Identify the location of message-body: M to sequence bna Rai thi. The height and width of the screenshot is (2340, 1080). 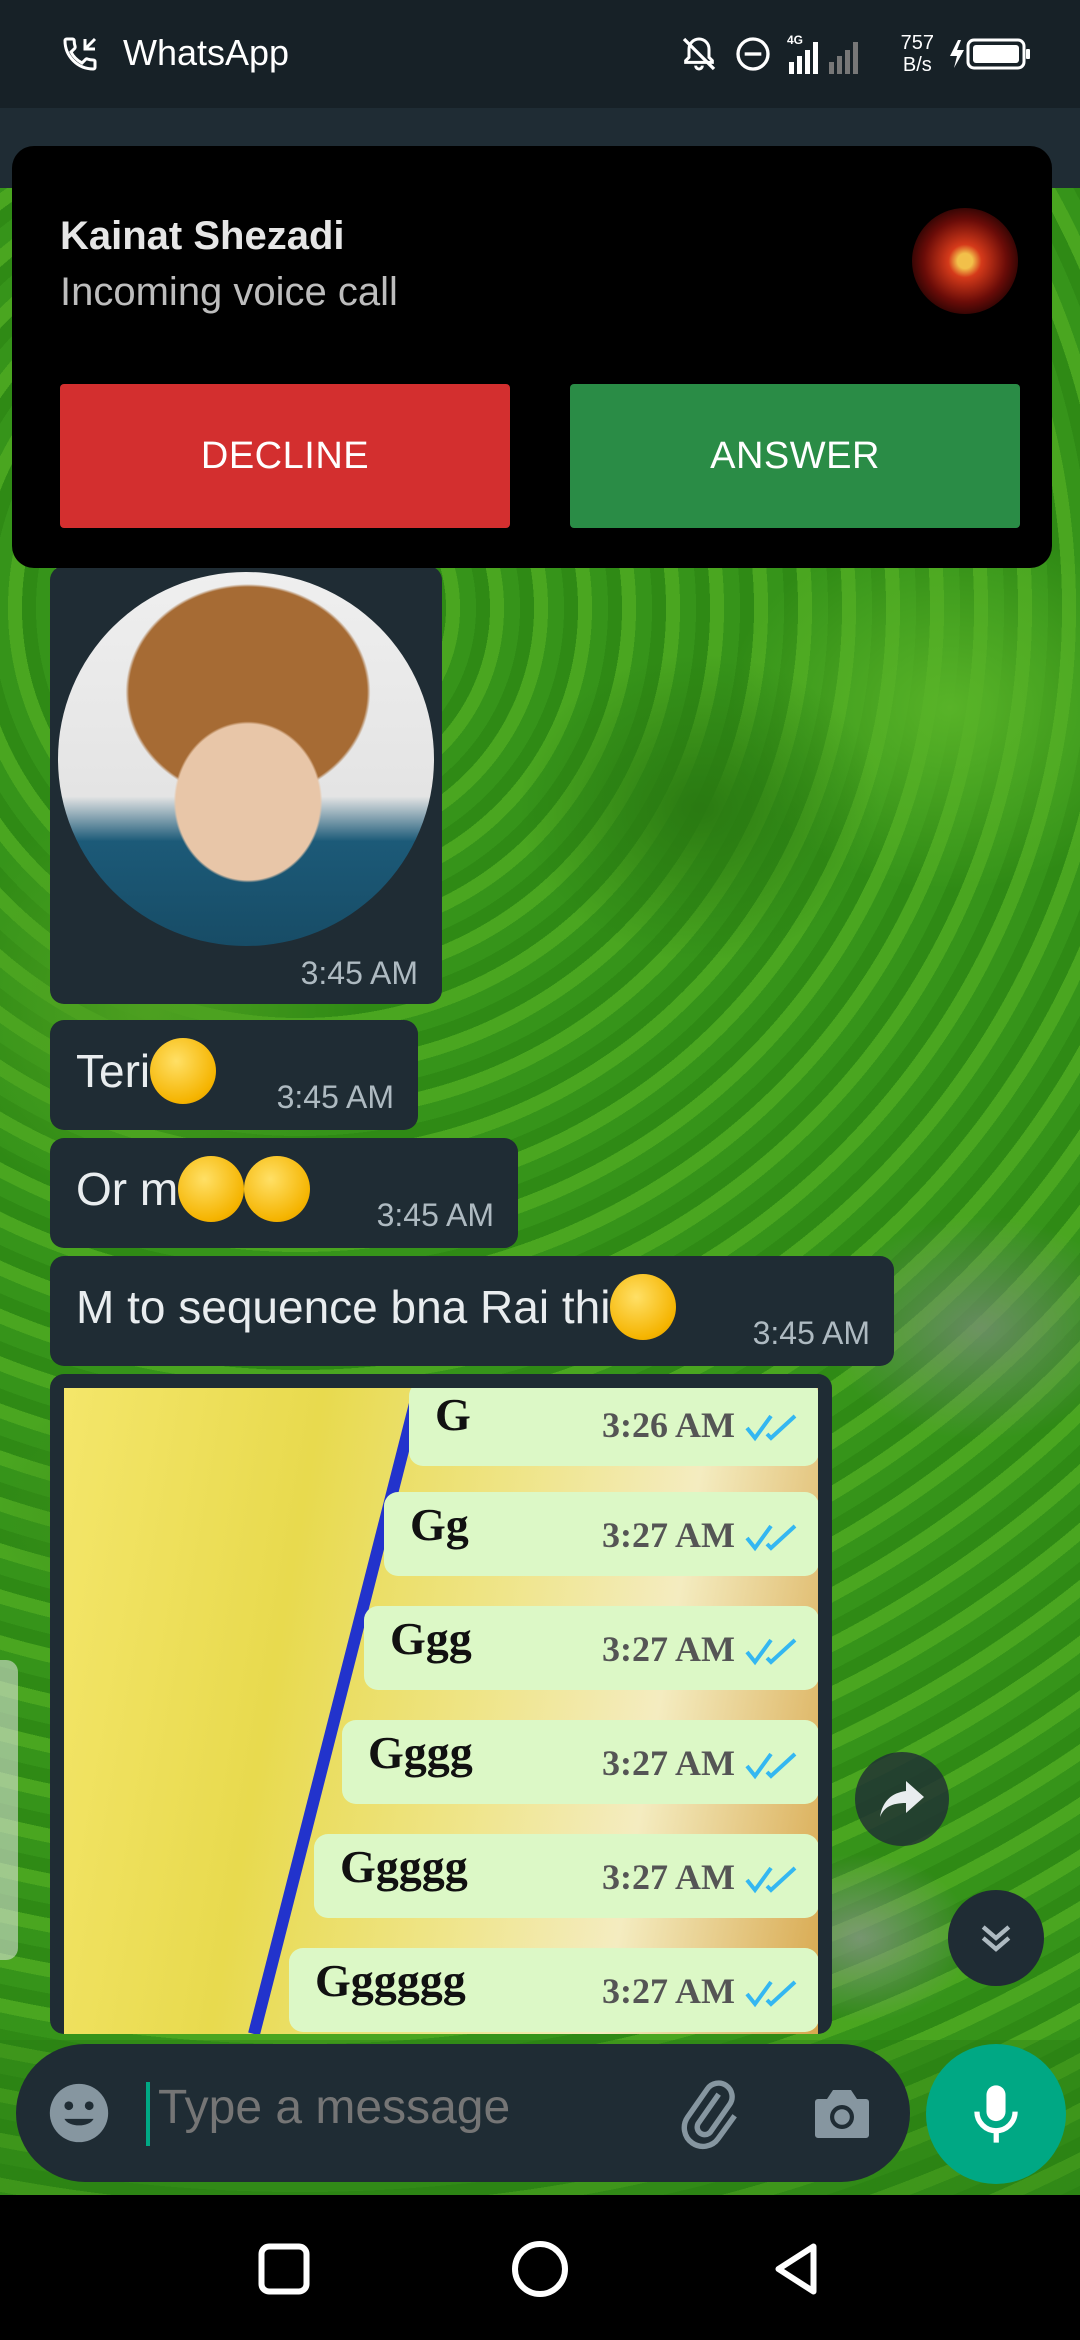
(376, 1309).